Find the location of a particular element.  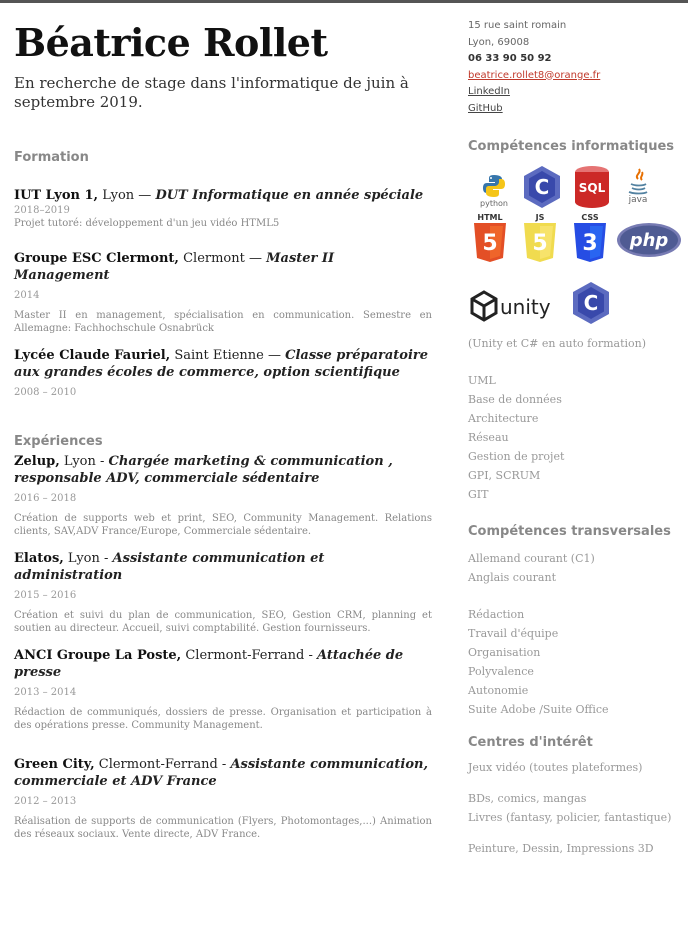

linkedin-link: LinkedIn is located at coordinates (489, 91).